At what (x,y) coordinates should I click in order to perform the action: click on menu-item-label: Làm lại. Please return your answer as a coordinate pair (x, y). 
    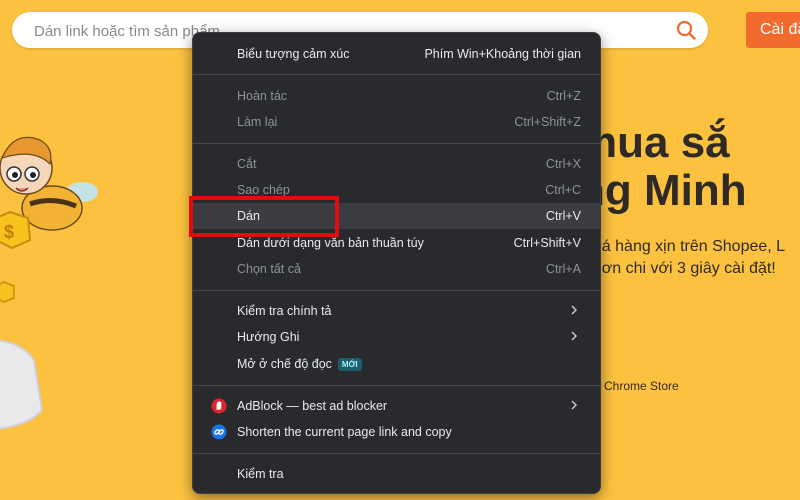
    Looking at the image, I should click on (257, 122).